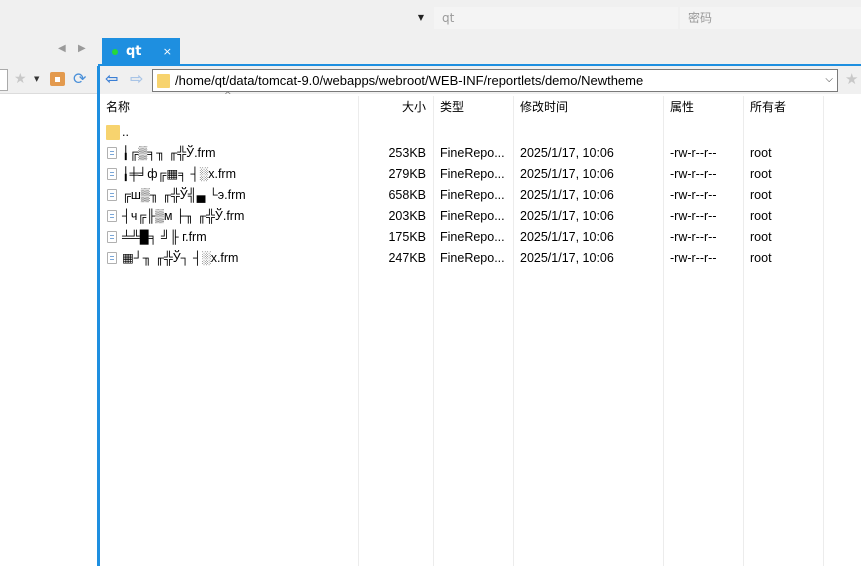  I want to click on file-size: 203KB, so click(407, 216).